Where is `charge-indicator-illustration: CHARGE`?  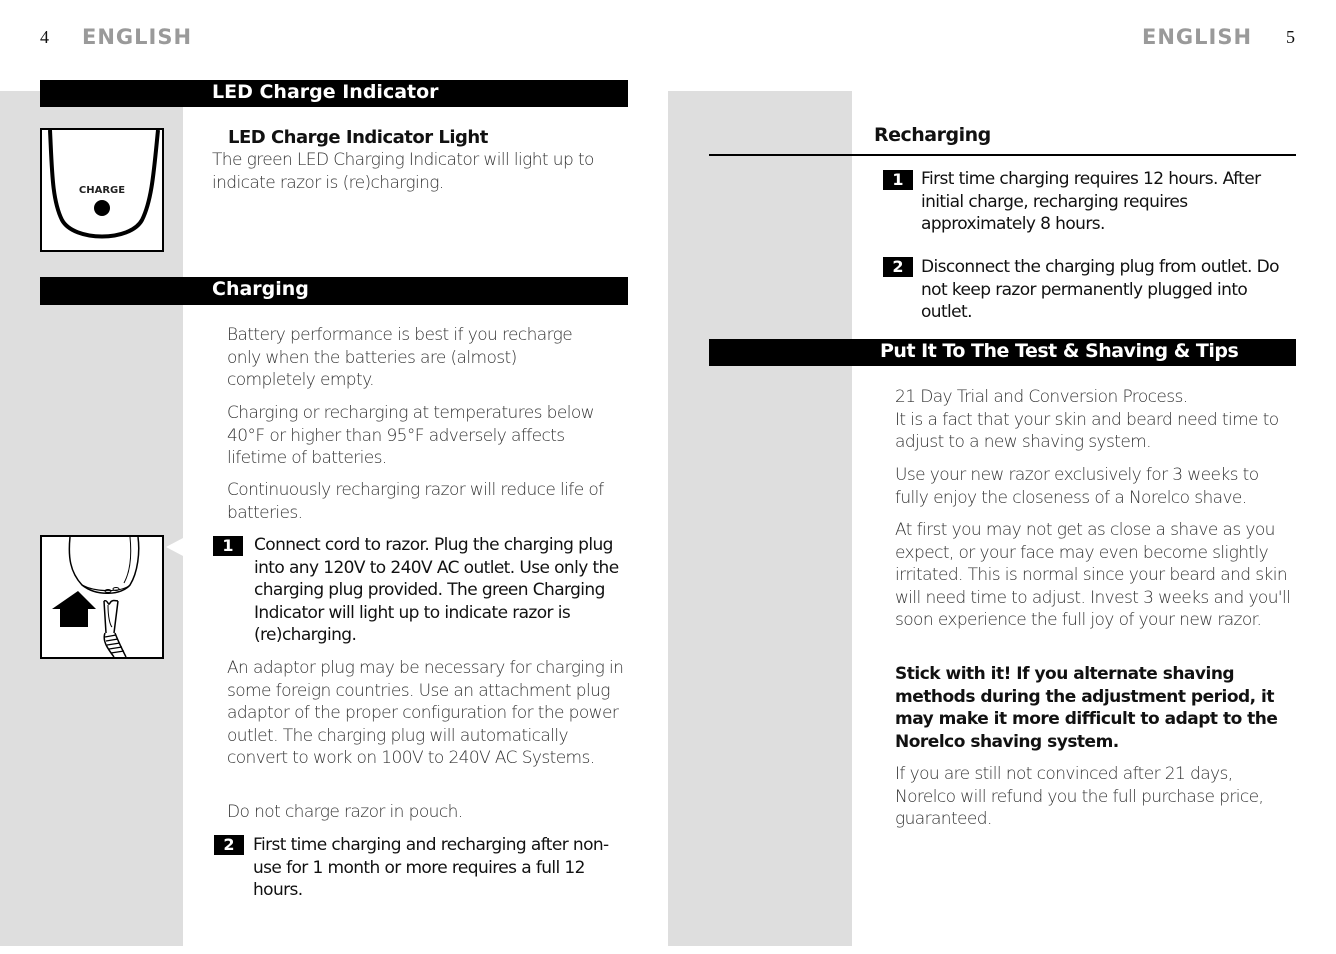
charge-indicator-illustration: CHARGE is located at coordinates (102, 190).